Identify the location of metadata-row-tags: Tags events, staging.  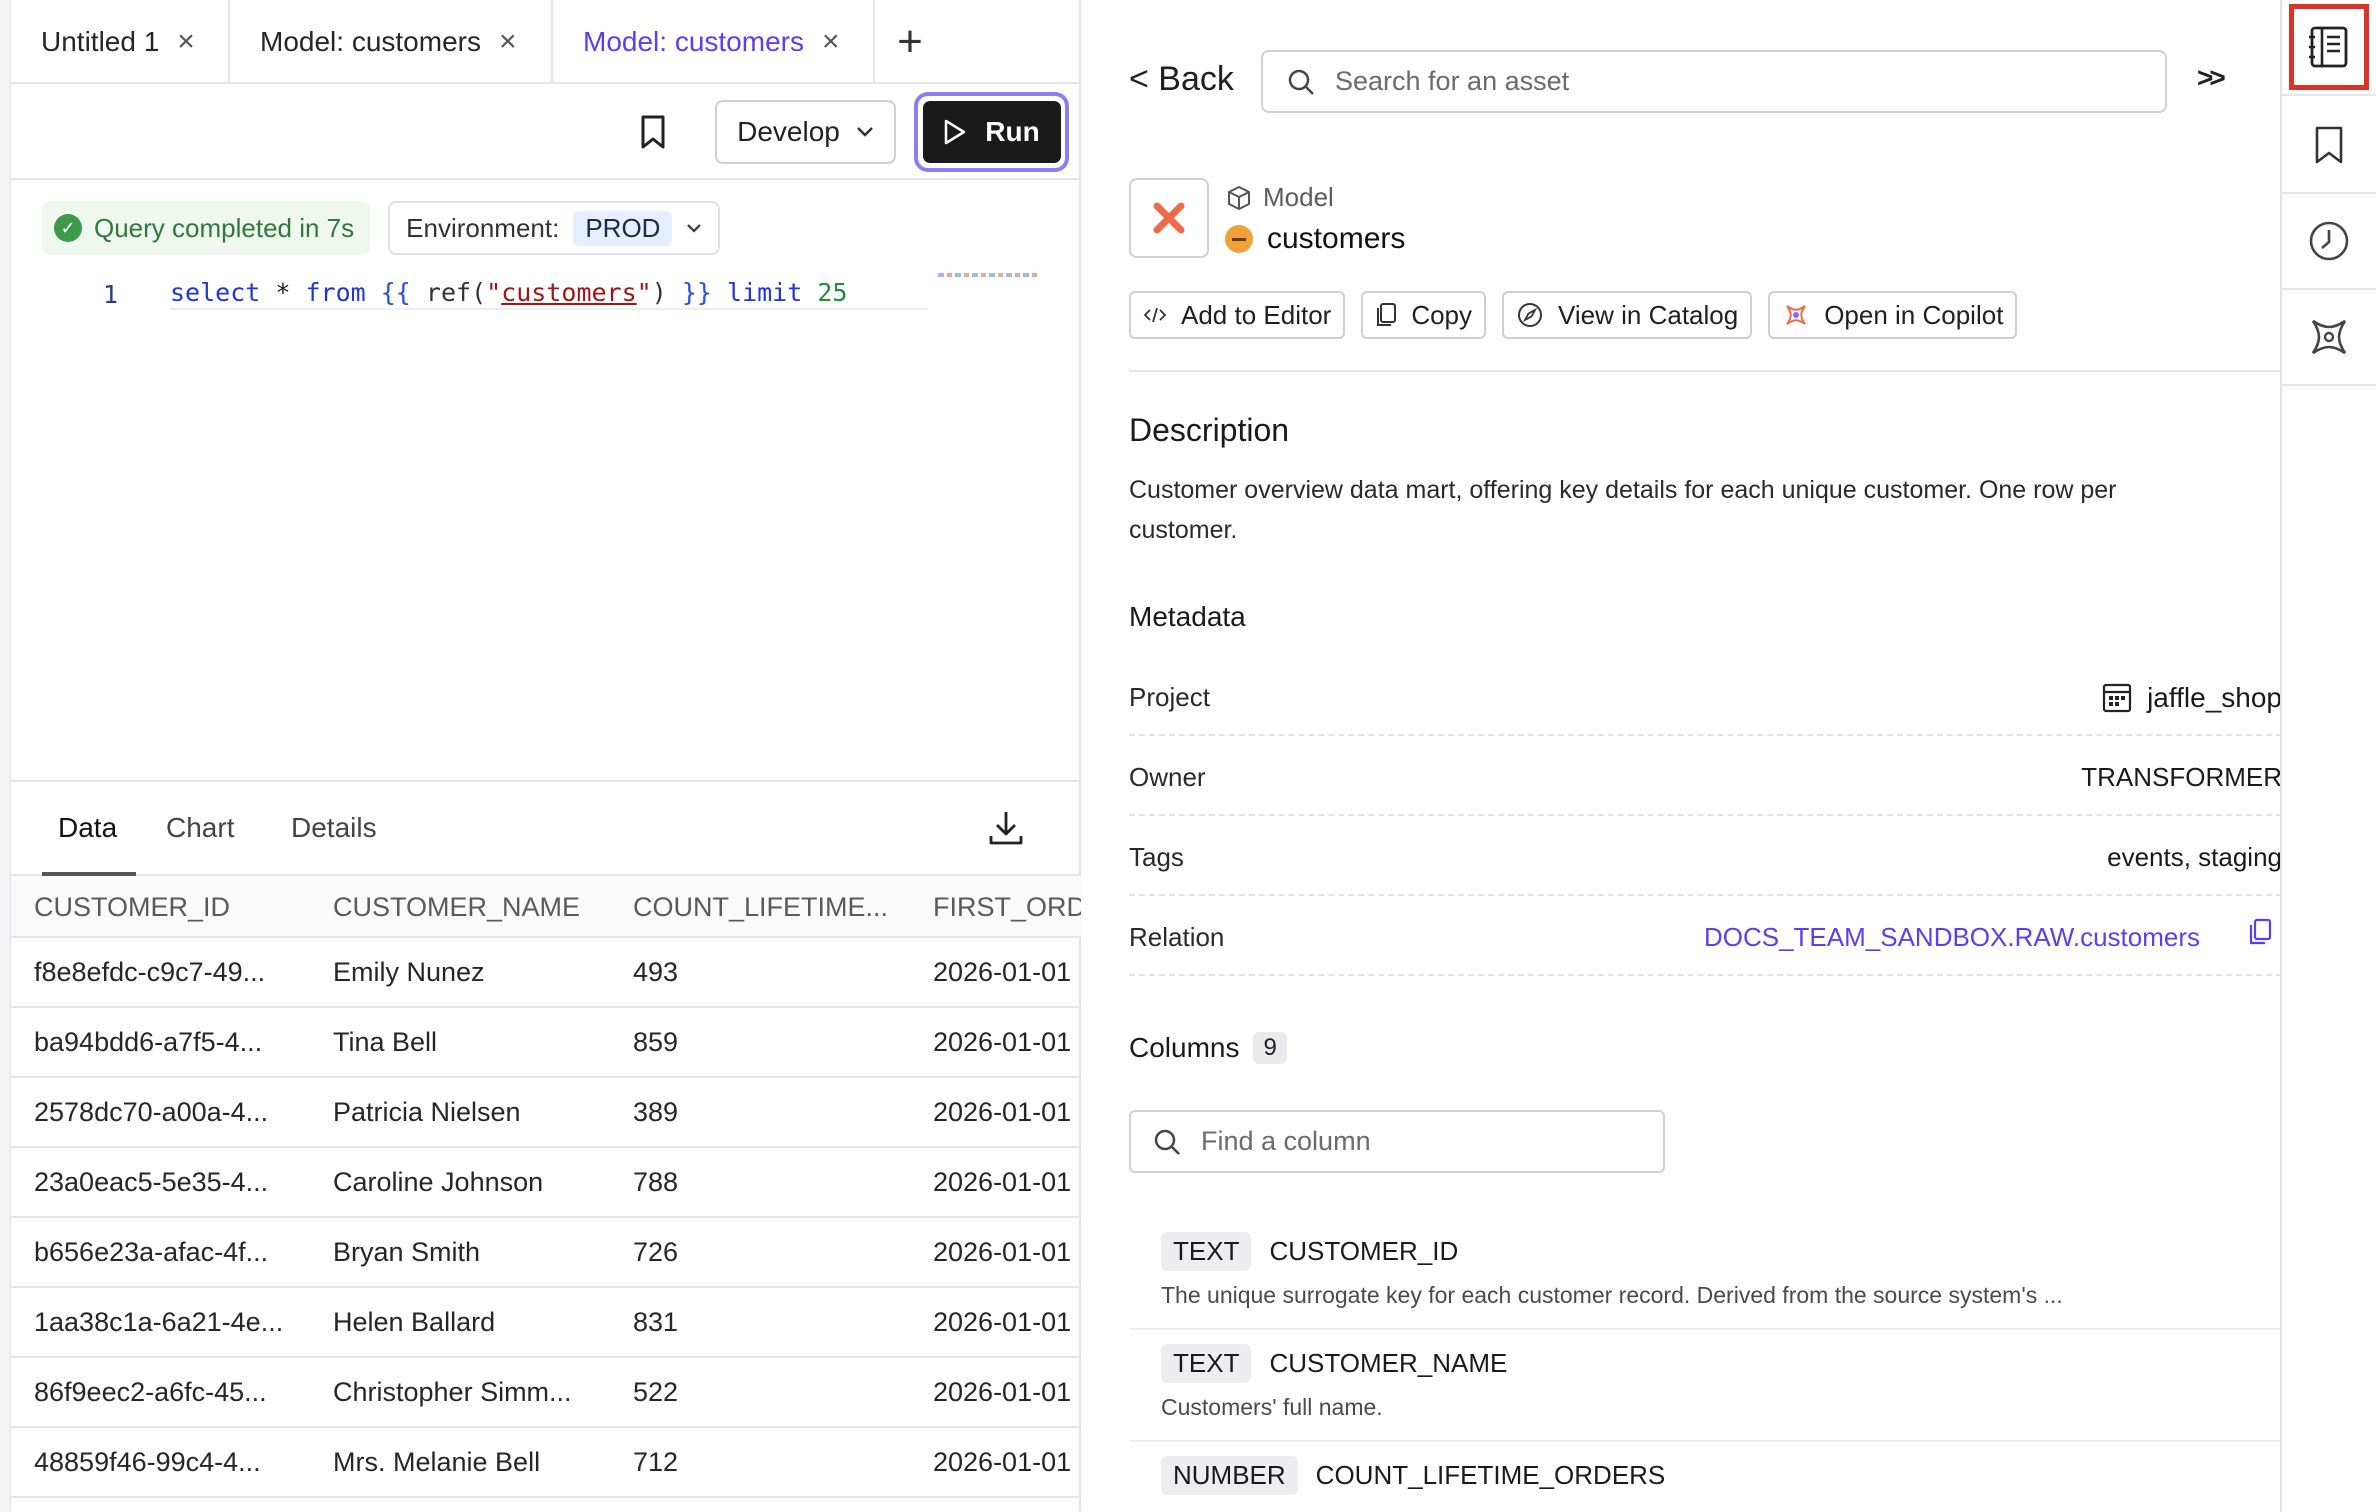
(1705, 856).